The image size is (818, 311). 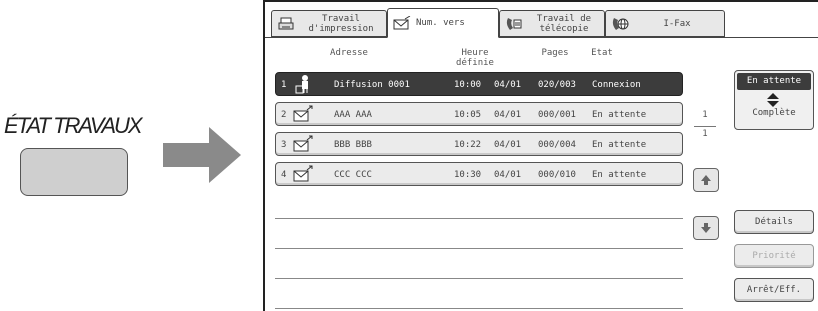 I want to click on scroll-down-button, so click(x=706, y=228).